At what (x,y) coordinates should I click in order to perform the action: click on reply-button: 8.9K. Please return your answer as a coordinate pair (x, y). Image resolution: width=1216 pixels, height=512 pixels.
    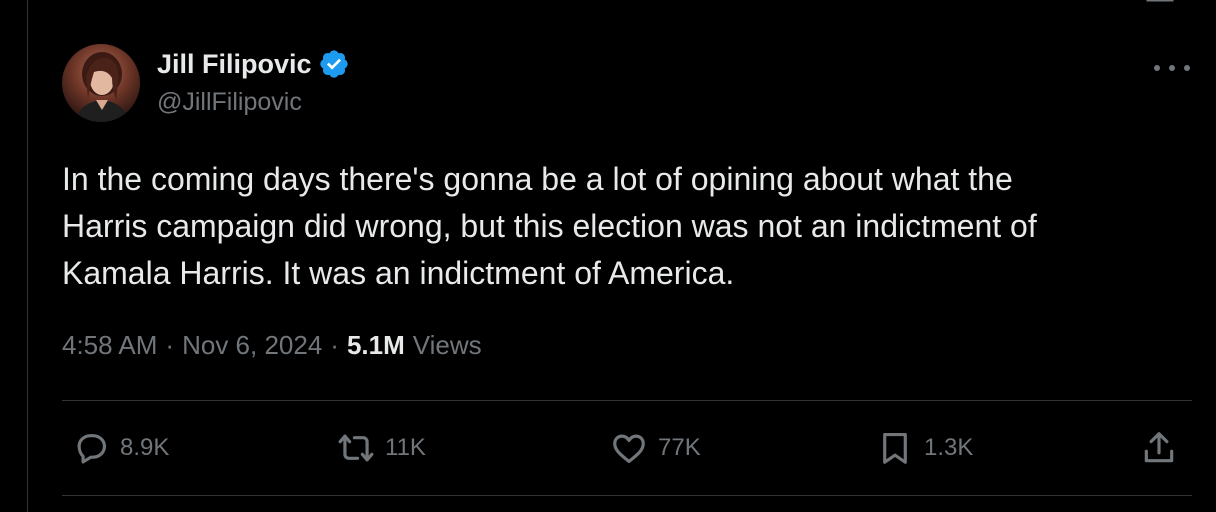
    Looking at the image, I should click on (120, 448).